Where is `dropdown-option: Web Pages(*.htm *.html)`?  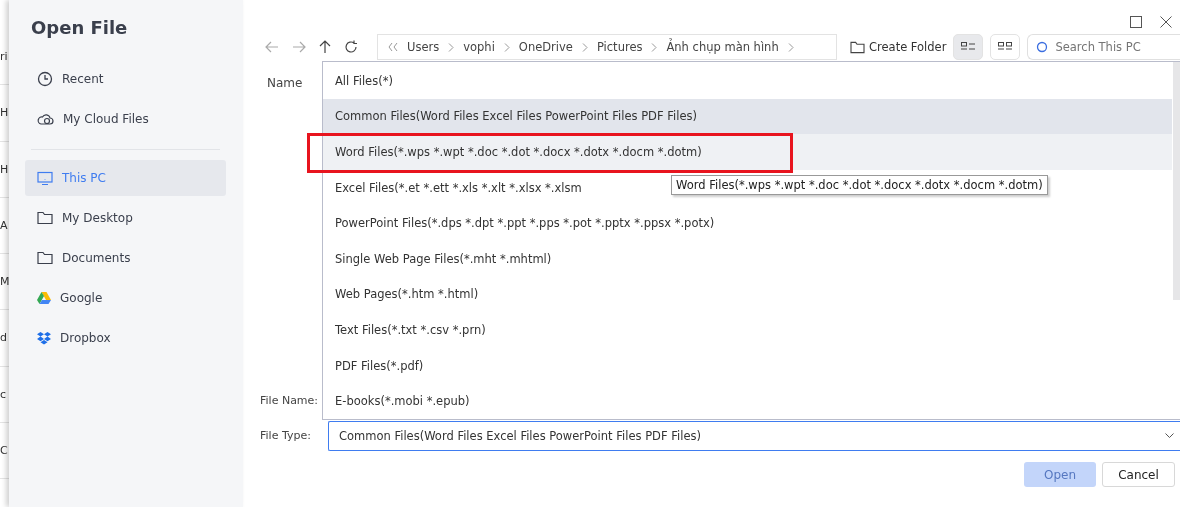 dropdown-option: Web Pages(*.htm *.html) is located at coordinates (406, 294).